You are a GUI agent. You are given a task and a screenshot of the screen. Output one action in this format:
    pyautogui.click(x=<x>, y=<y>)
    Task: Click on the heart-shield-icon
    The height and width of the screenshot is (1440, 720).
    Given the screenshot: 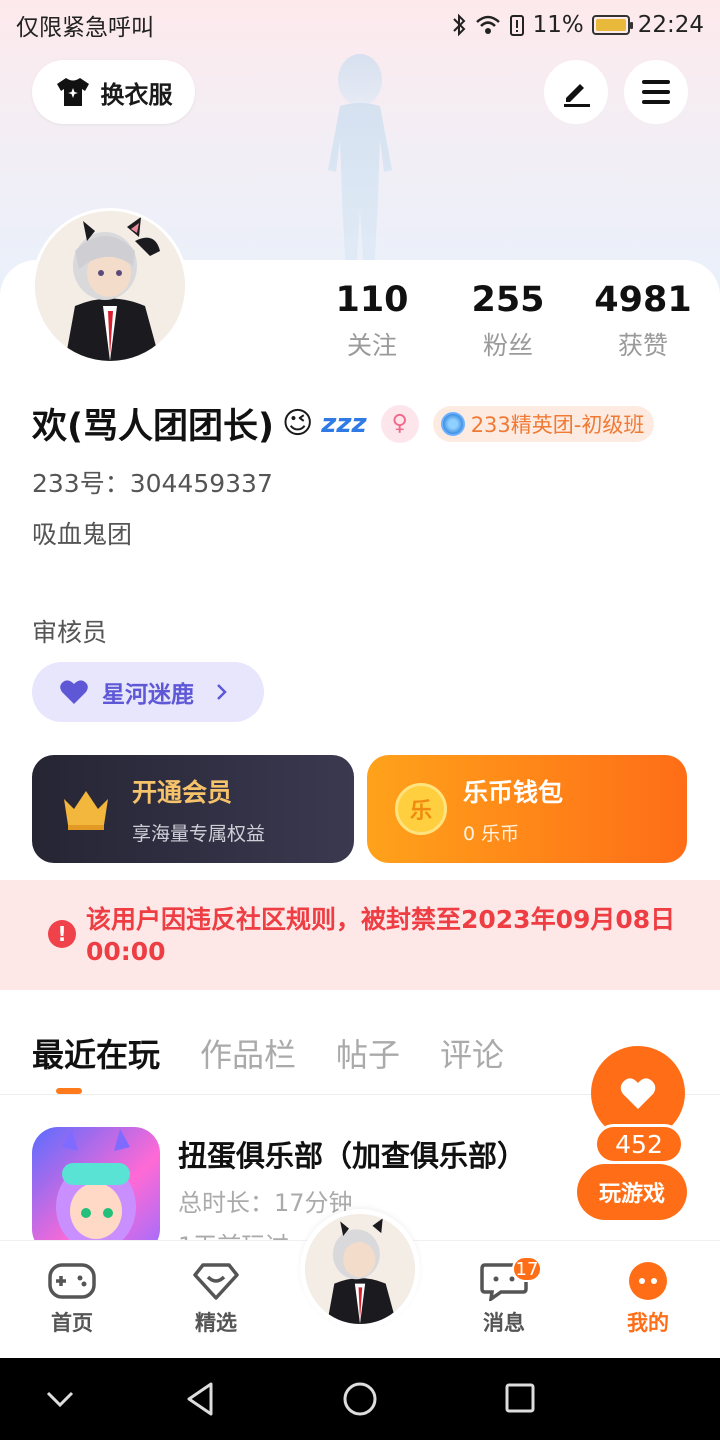 What is the action you would take?
    pyautogui.click(x=216, y=1281)
    